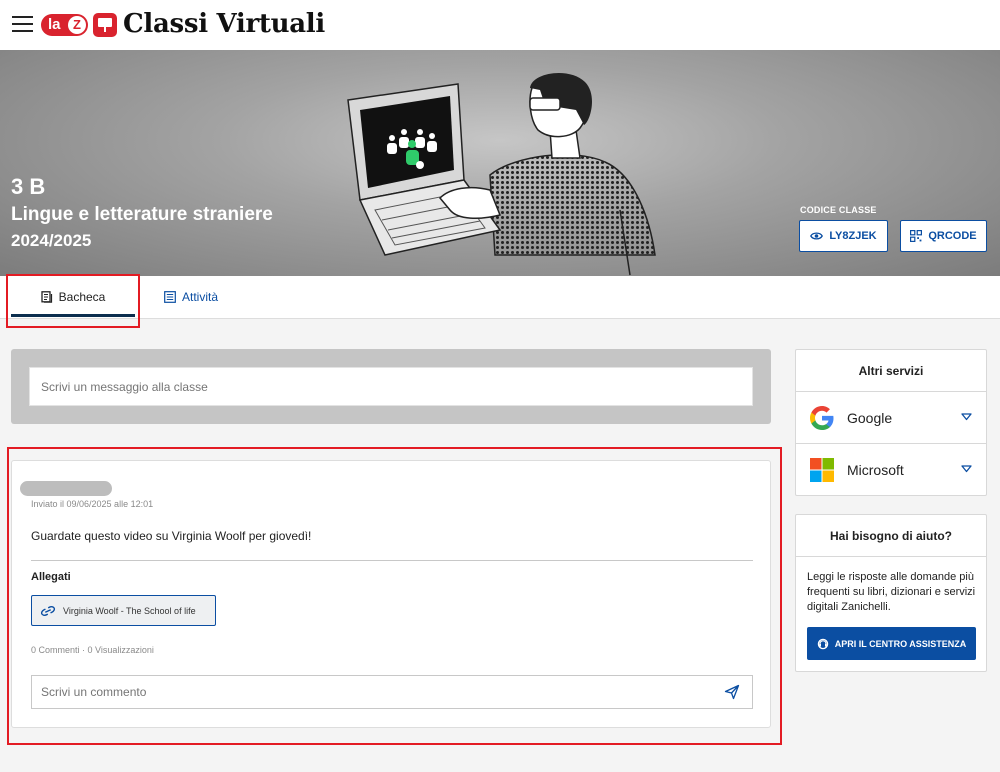 The height and width of the screenshot is (772, 1000). Describe the element at coordinates (82, 297) in the screenshot. I see `tab-bacheca-label: Bacheca` at that location.